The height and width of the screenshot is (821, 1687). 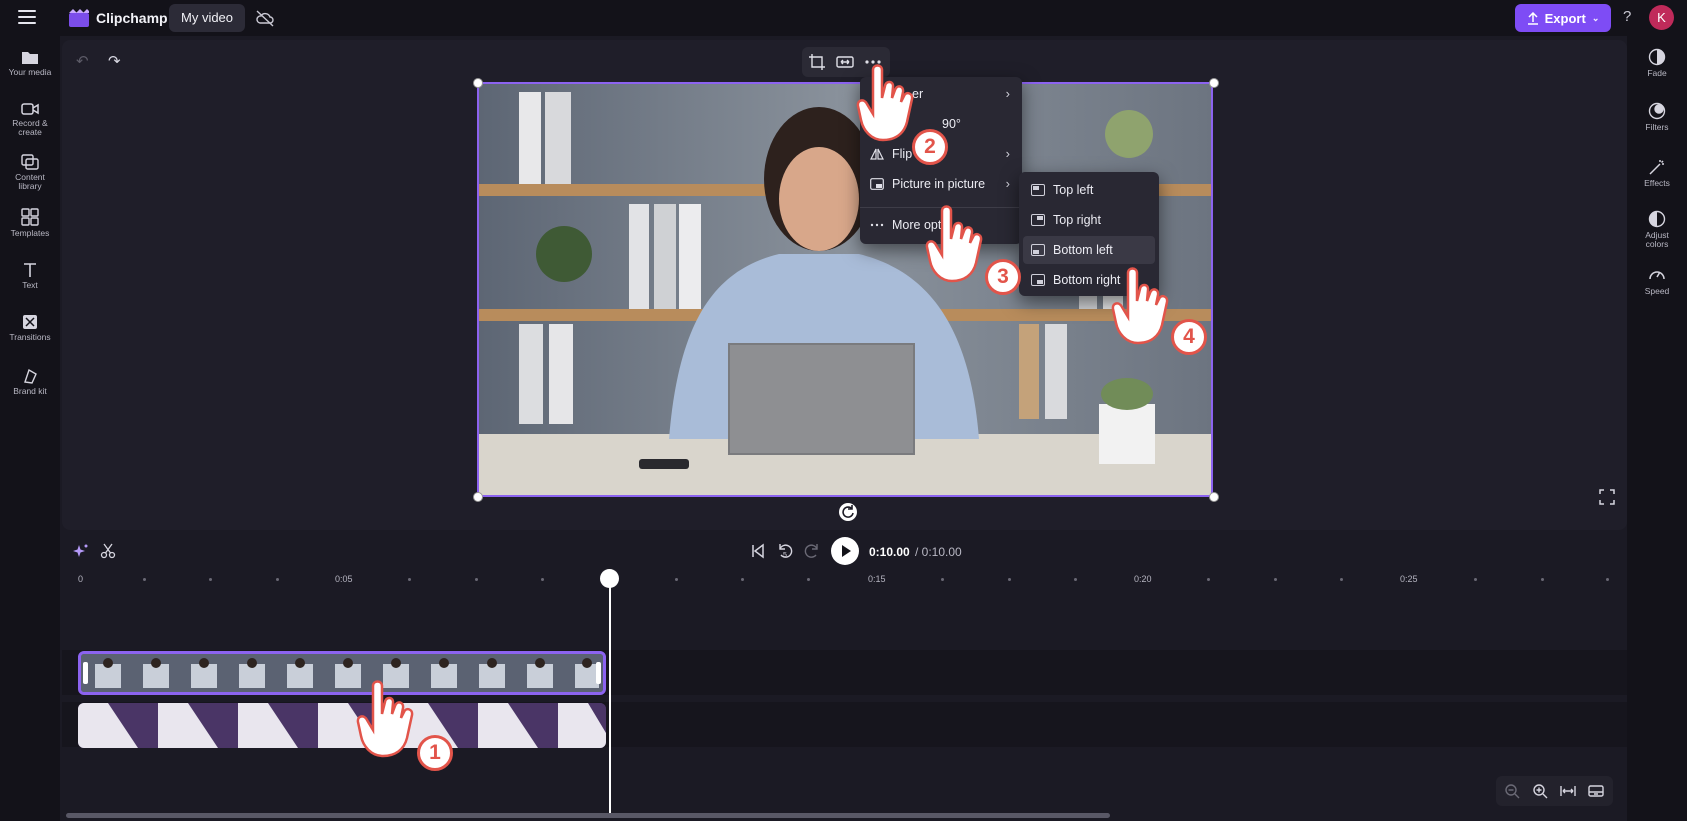 I want to click on panel-item-adjust-colors: Adjust colors, so click(x=1657, y=229).